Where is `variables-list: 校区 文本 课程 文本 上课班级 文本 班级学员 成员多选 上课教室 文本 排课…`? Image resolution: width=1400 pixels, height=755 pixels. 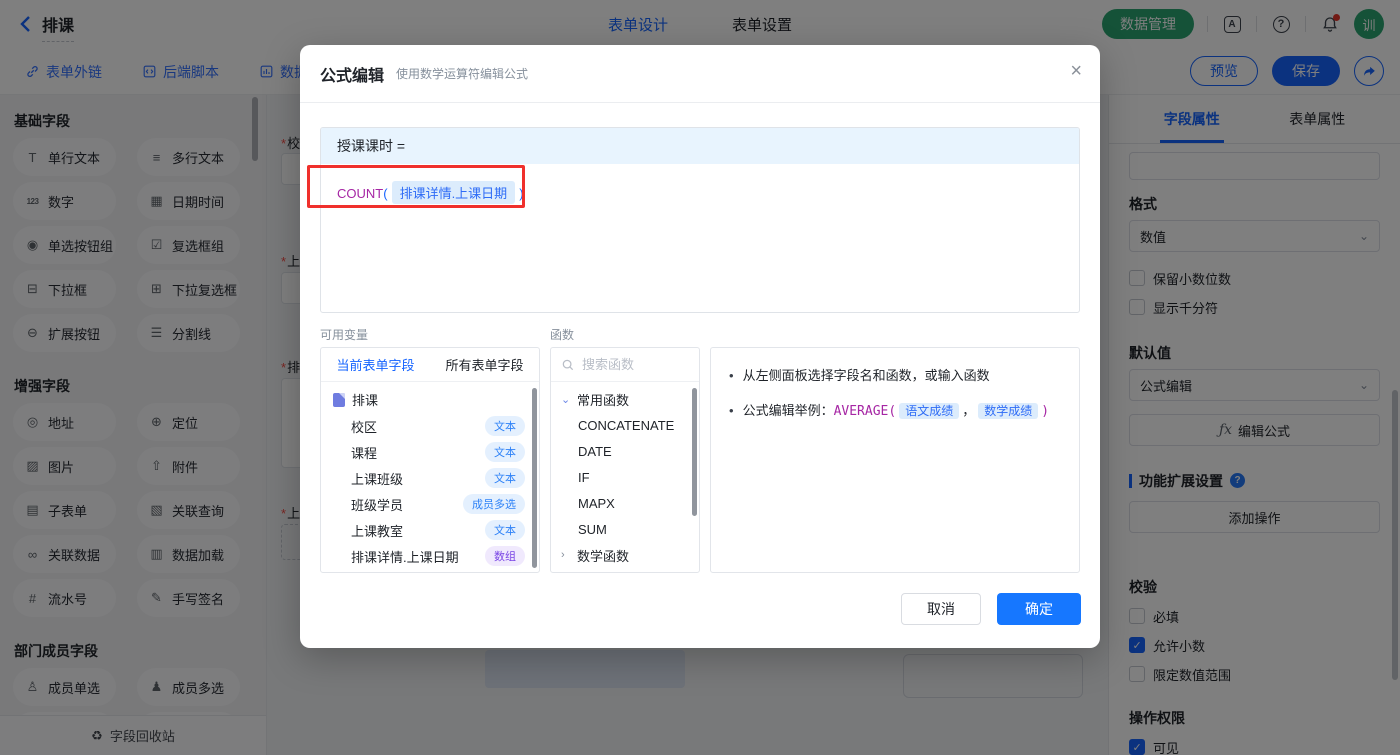
variables-list: 校区 文本 课程 文本 上课班级 文本 班级学员 成员多选 上课教室 文本 排课… is located at coordinates (430, 491).